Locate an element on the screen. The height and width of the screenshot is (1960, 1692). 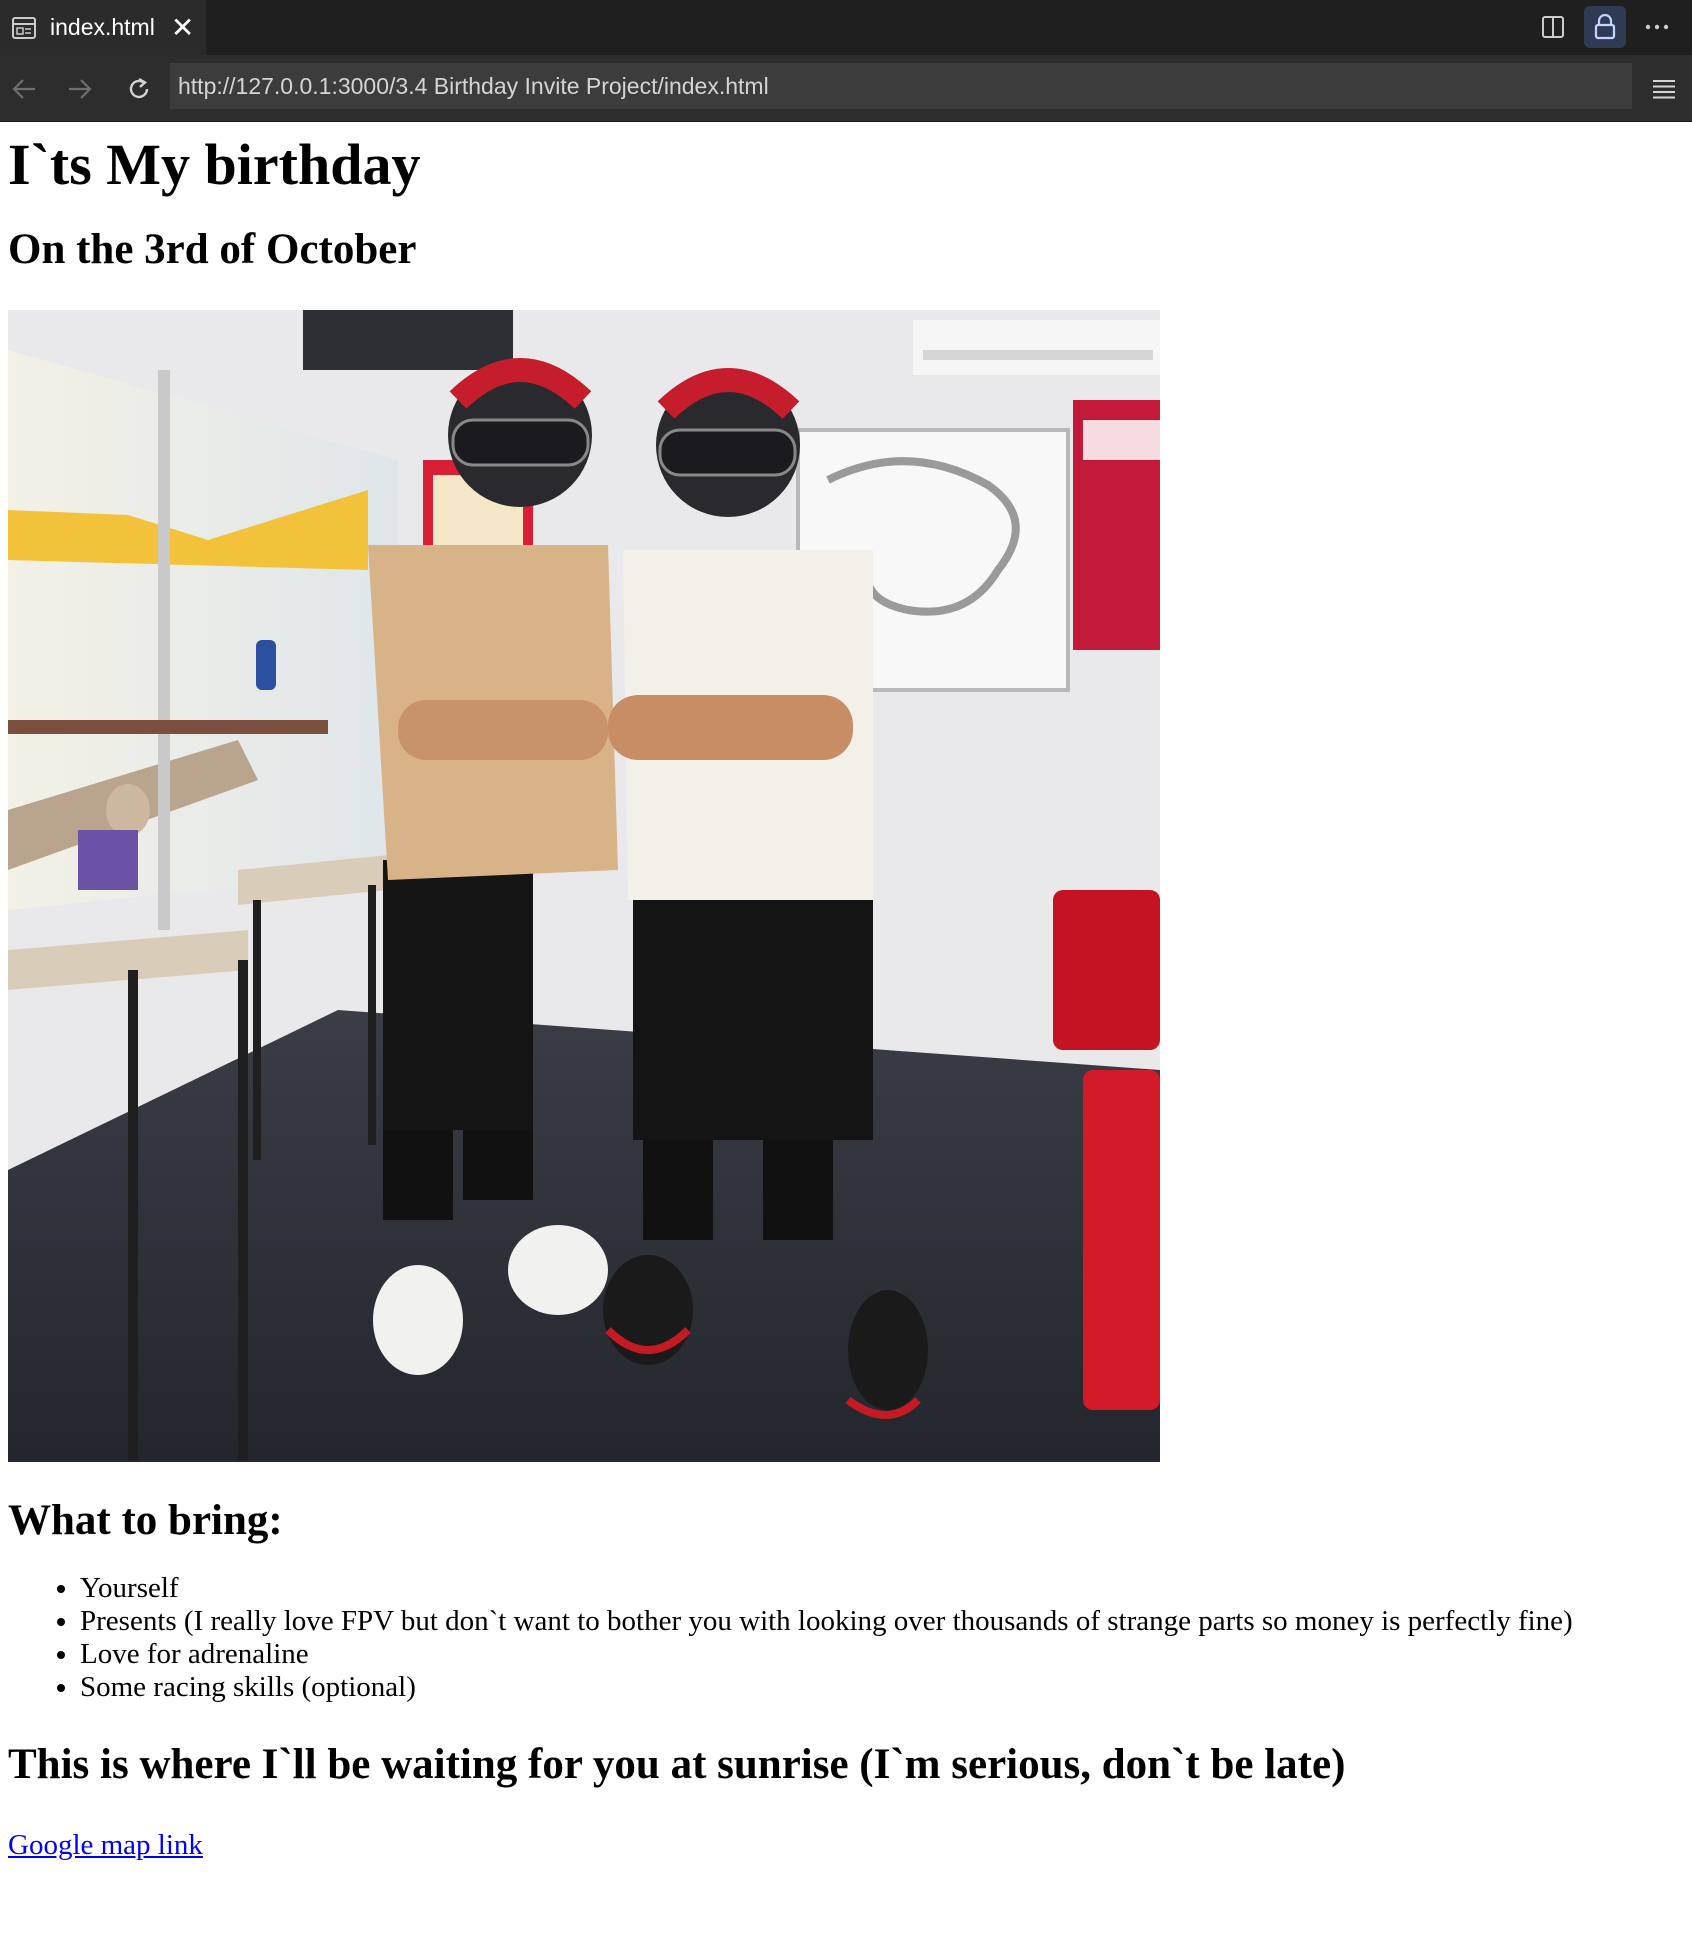
split-view-icon is located at coordinates (1553, 27).